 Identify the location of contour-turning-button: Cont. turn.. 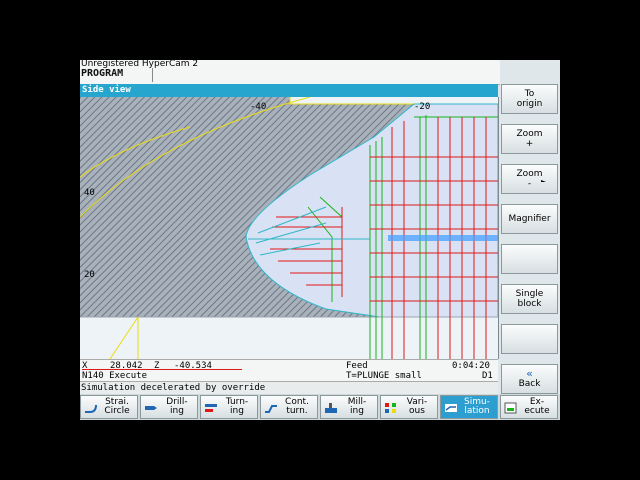
(289, 407).